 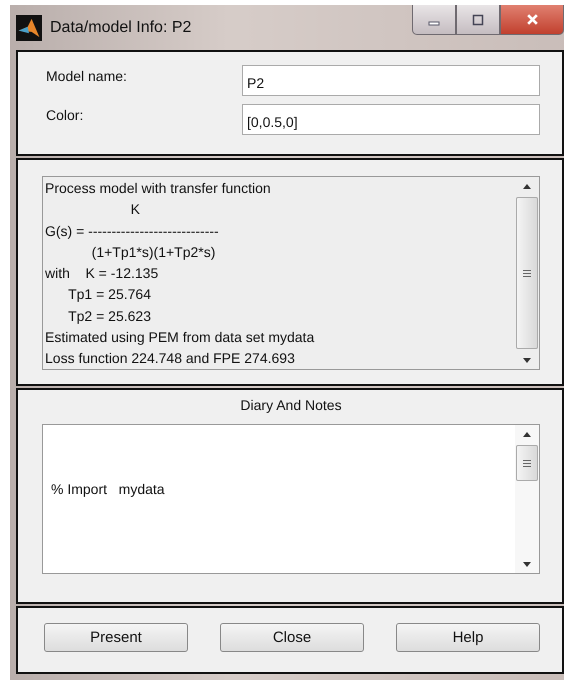 What do you see at coordinates (108, 489) in the screenshot?
I see `note-line: % Import mydata` at bounding box center [108, 489].